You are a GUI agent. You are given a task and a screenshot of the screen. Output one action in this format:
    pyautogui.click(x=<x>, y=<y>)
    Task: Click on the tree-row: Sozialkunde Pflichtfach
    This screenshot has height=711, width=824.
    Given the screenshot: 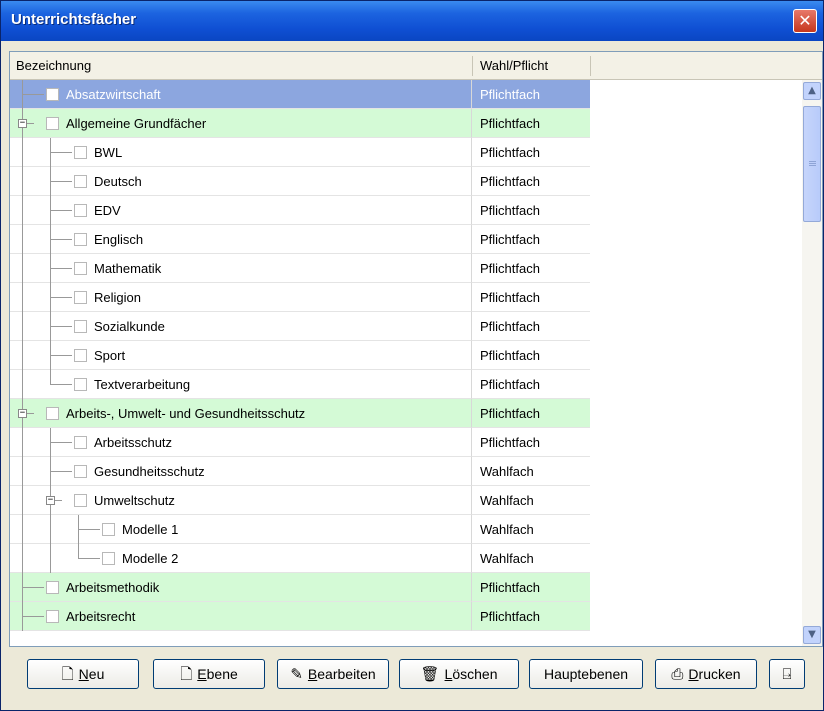 What is the action you would take?
    pyautogui.click(x=300, y=326)
    